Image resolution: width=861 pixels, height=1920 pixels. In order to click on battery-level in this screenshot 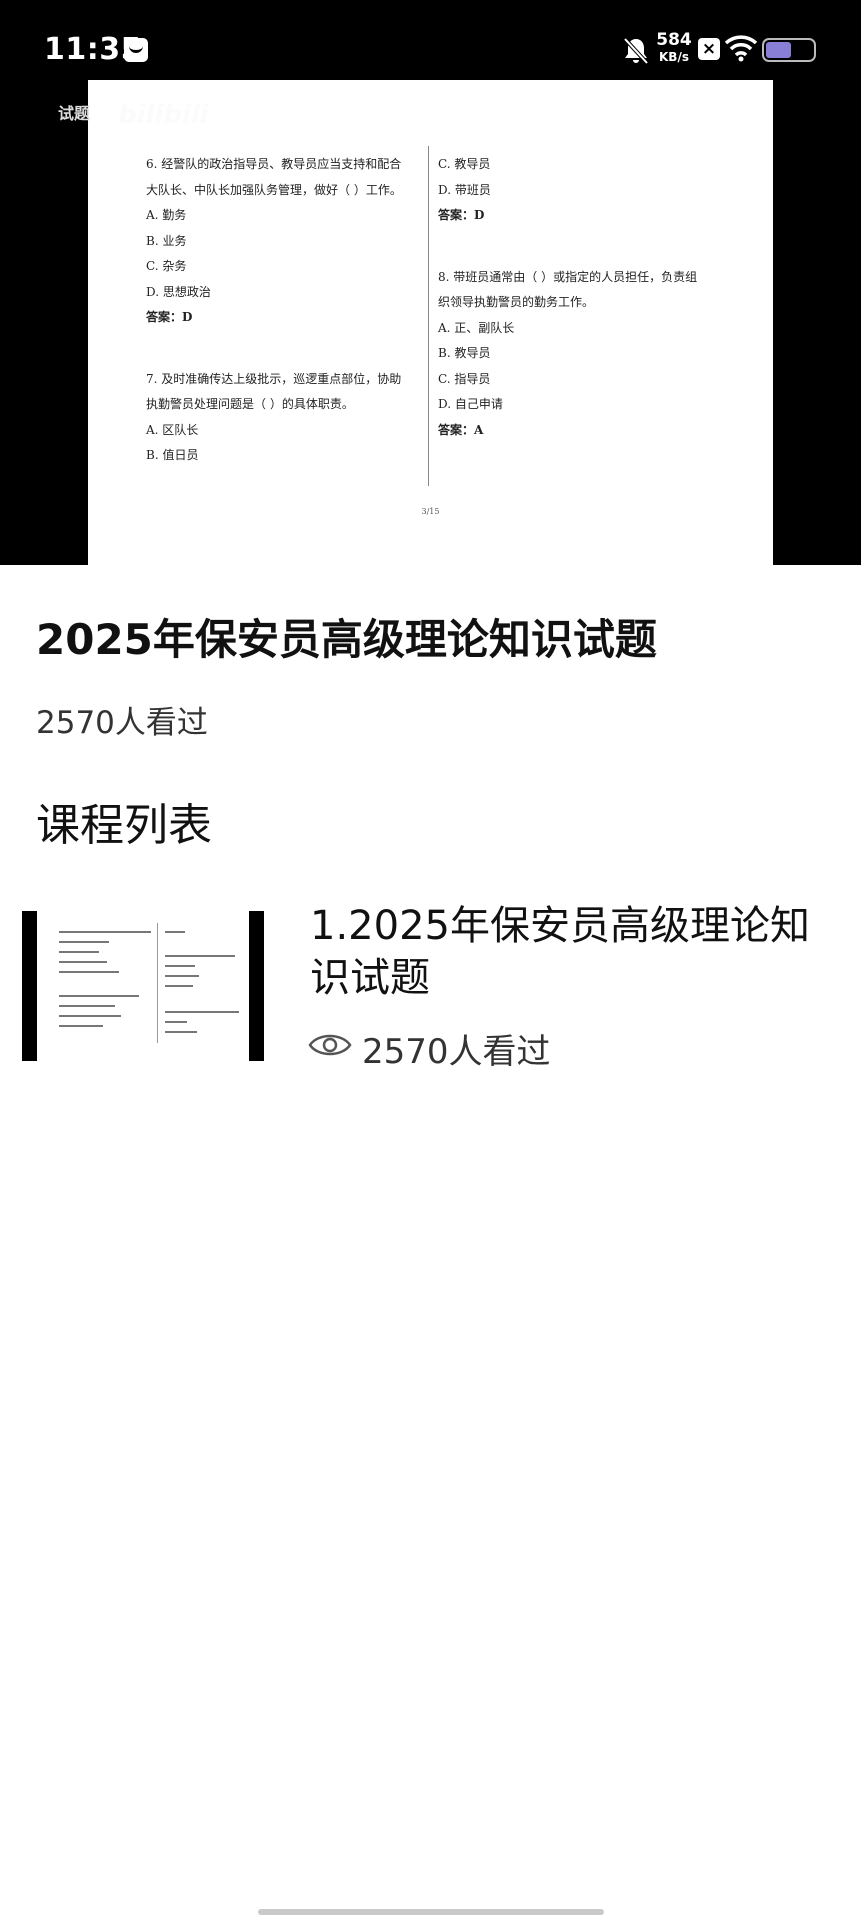, I will do `click(779, 50)`.